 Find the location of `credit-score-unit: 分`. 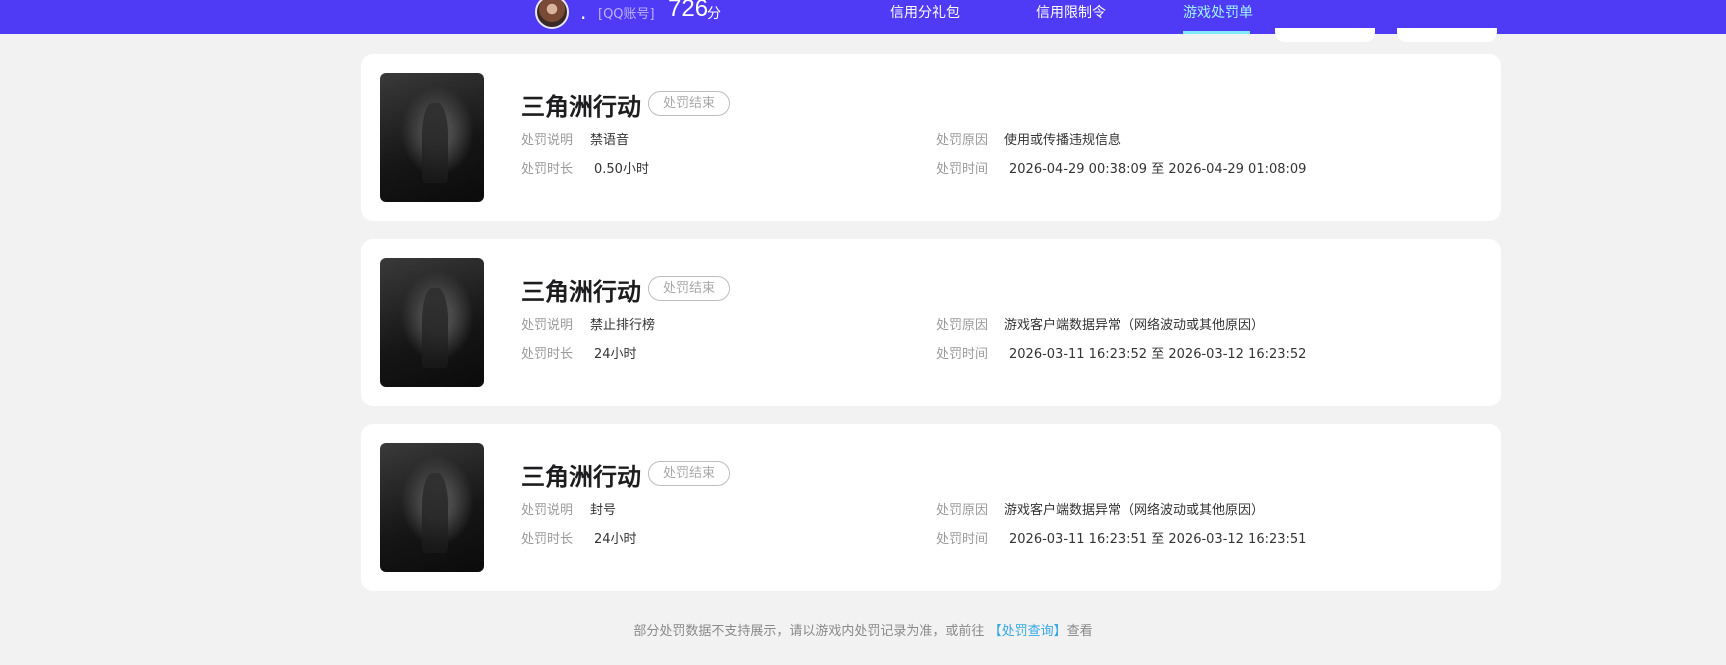

credit-score-unit: 分 is located at coordinates (714, 14).